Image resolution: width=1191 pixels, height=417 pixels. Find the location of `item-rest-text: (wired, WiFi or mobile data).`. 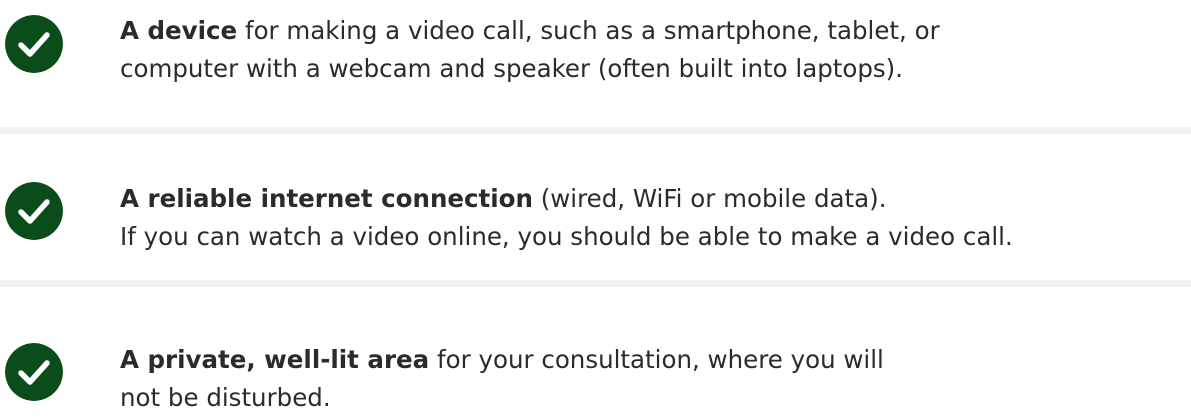

item-rest-text: (wired, WiFi or mobile data). is located at coordinates (709, 198).